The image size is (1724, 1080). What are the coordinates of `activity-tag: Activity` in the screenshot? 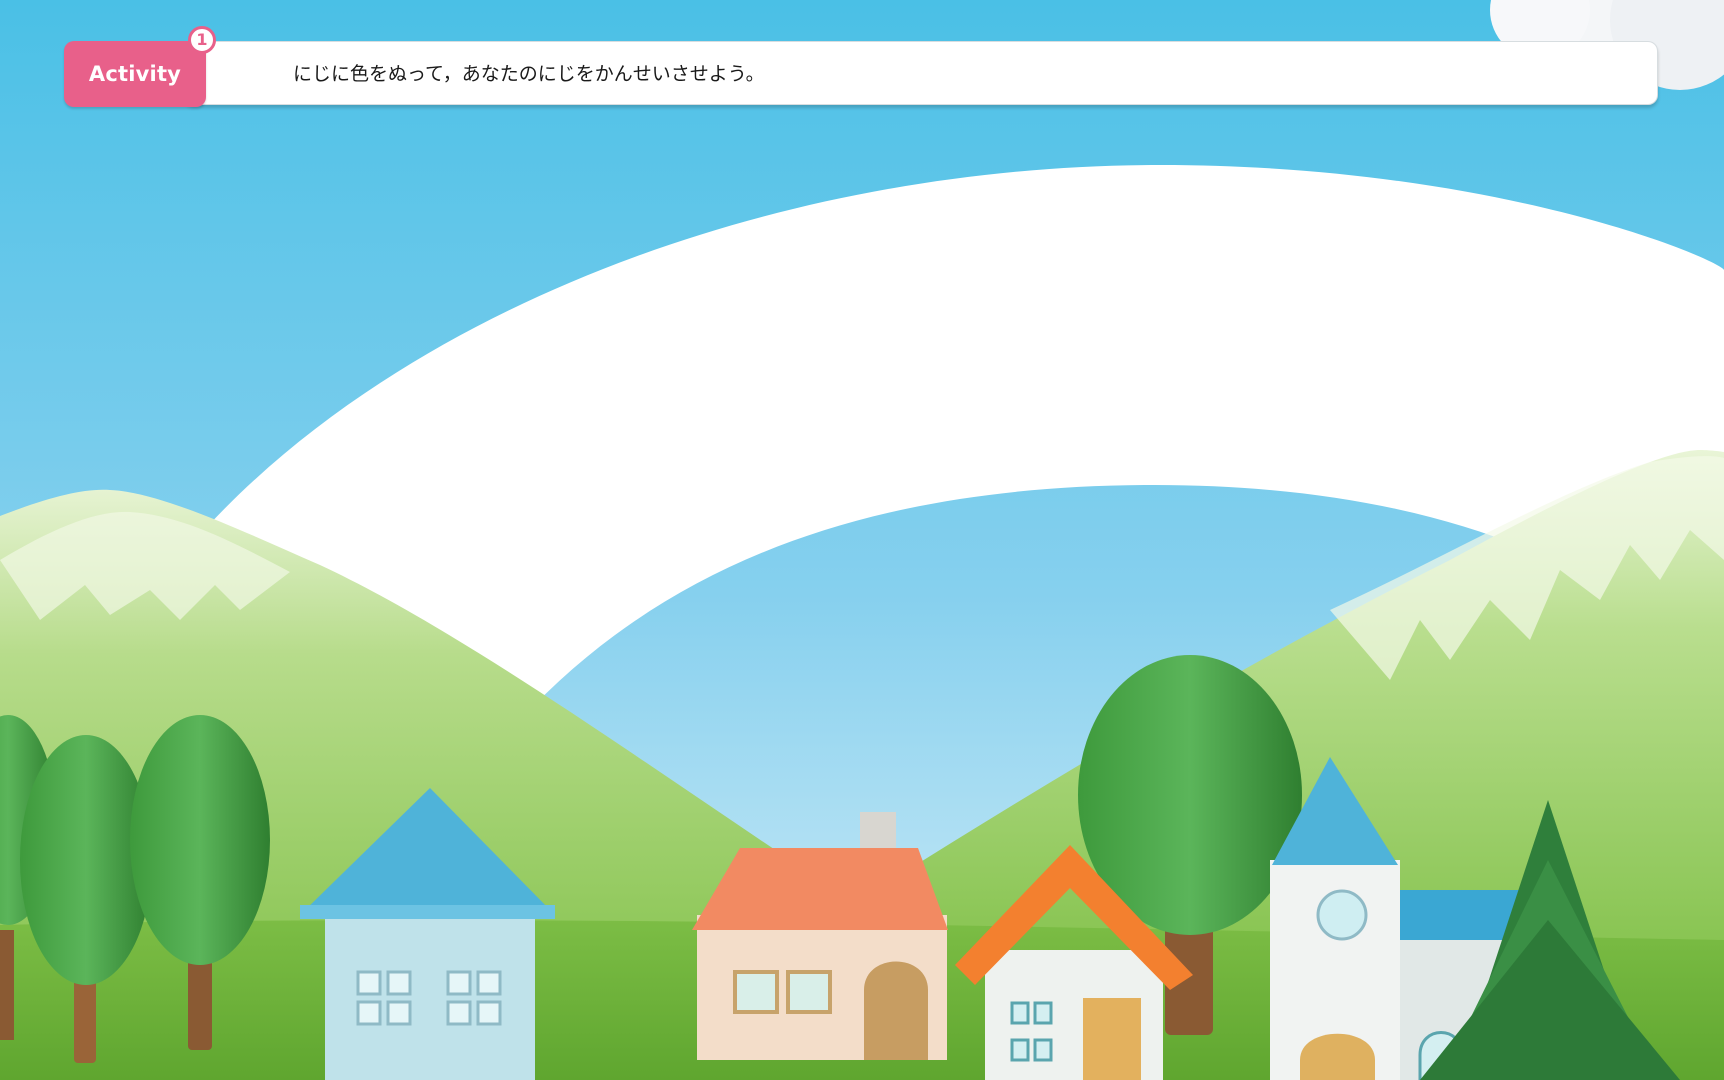 It's located at (135, 74).